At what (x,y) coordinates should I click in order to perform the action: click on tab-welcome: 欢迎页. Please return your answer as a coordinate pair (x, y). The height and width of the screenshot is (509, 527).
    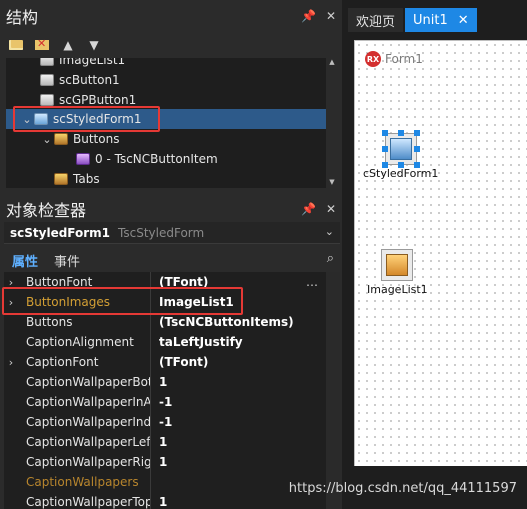
    Looking at the image, I should click on (376, 20).